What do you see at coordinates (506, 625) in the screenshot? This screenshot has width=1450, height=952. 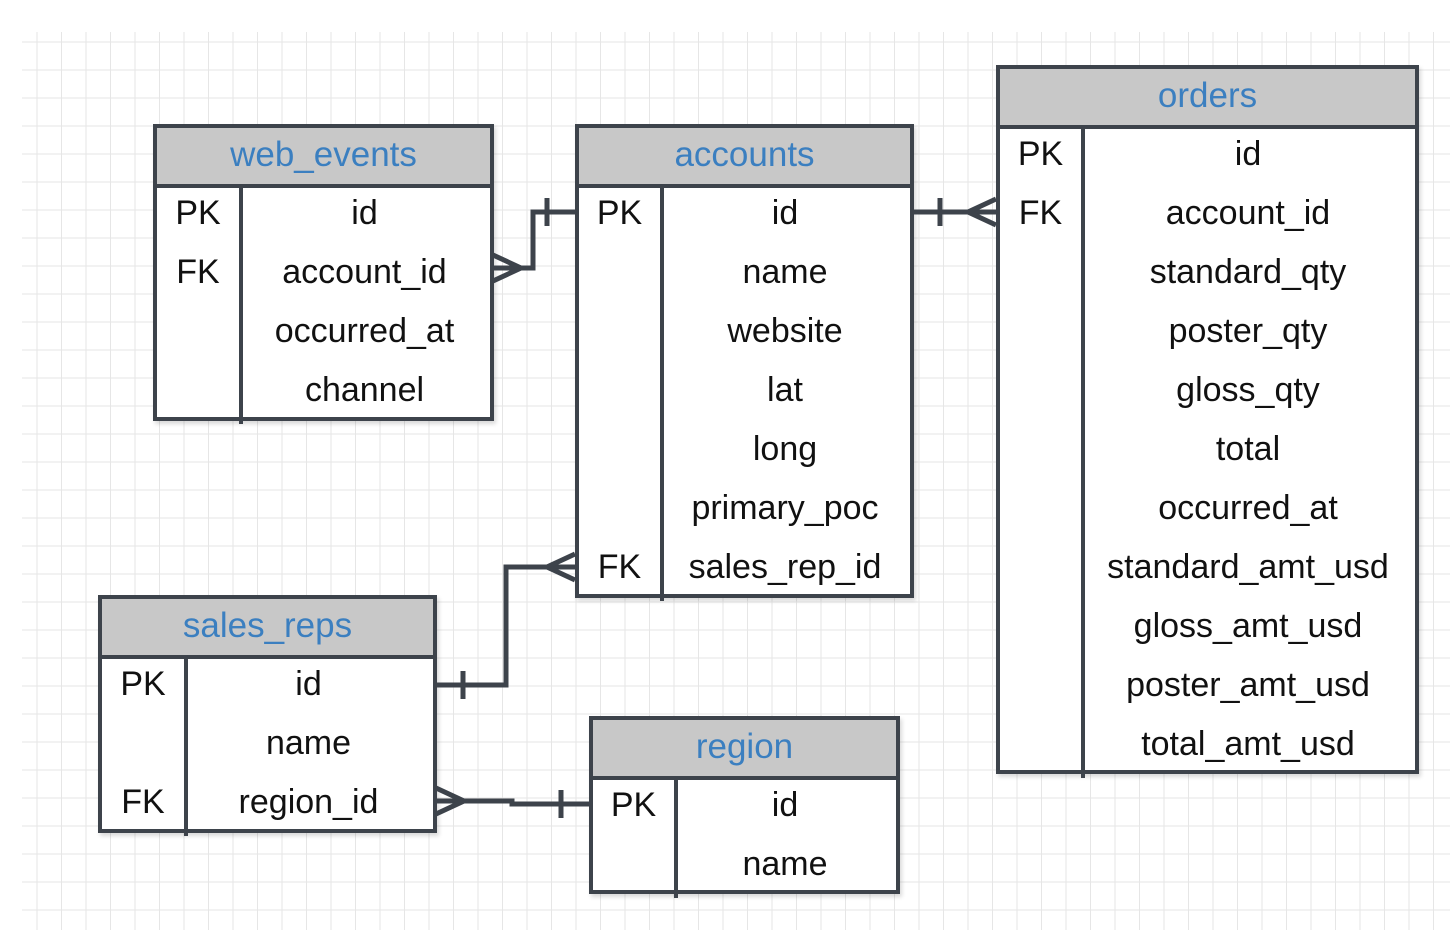 I see `link-sales_reps-accounts` at bounding box center [506, 625].